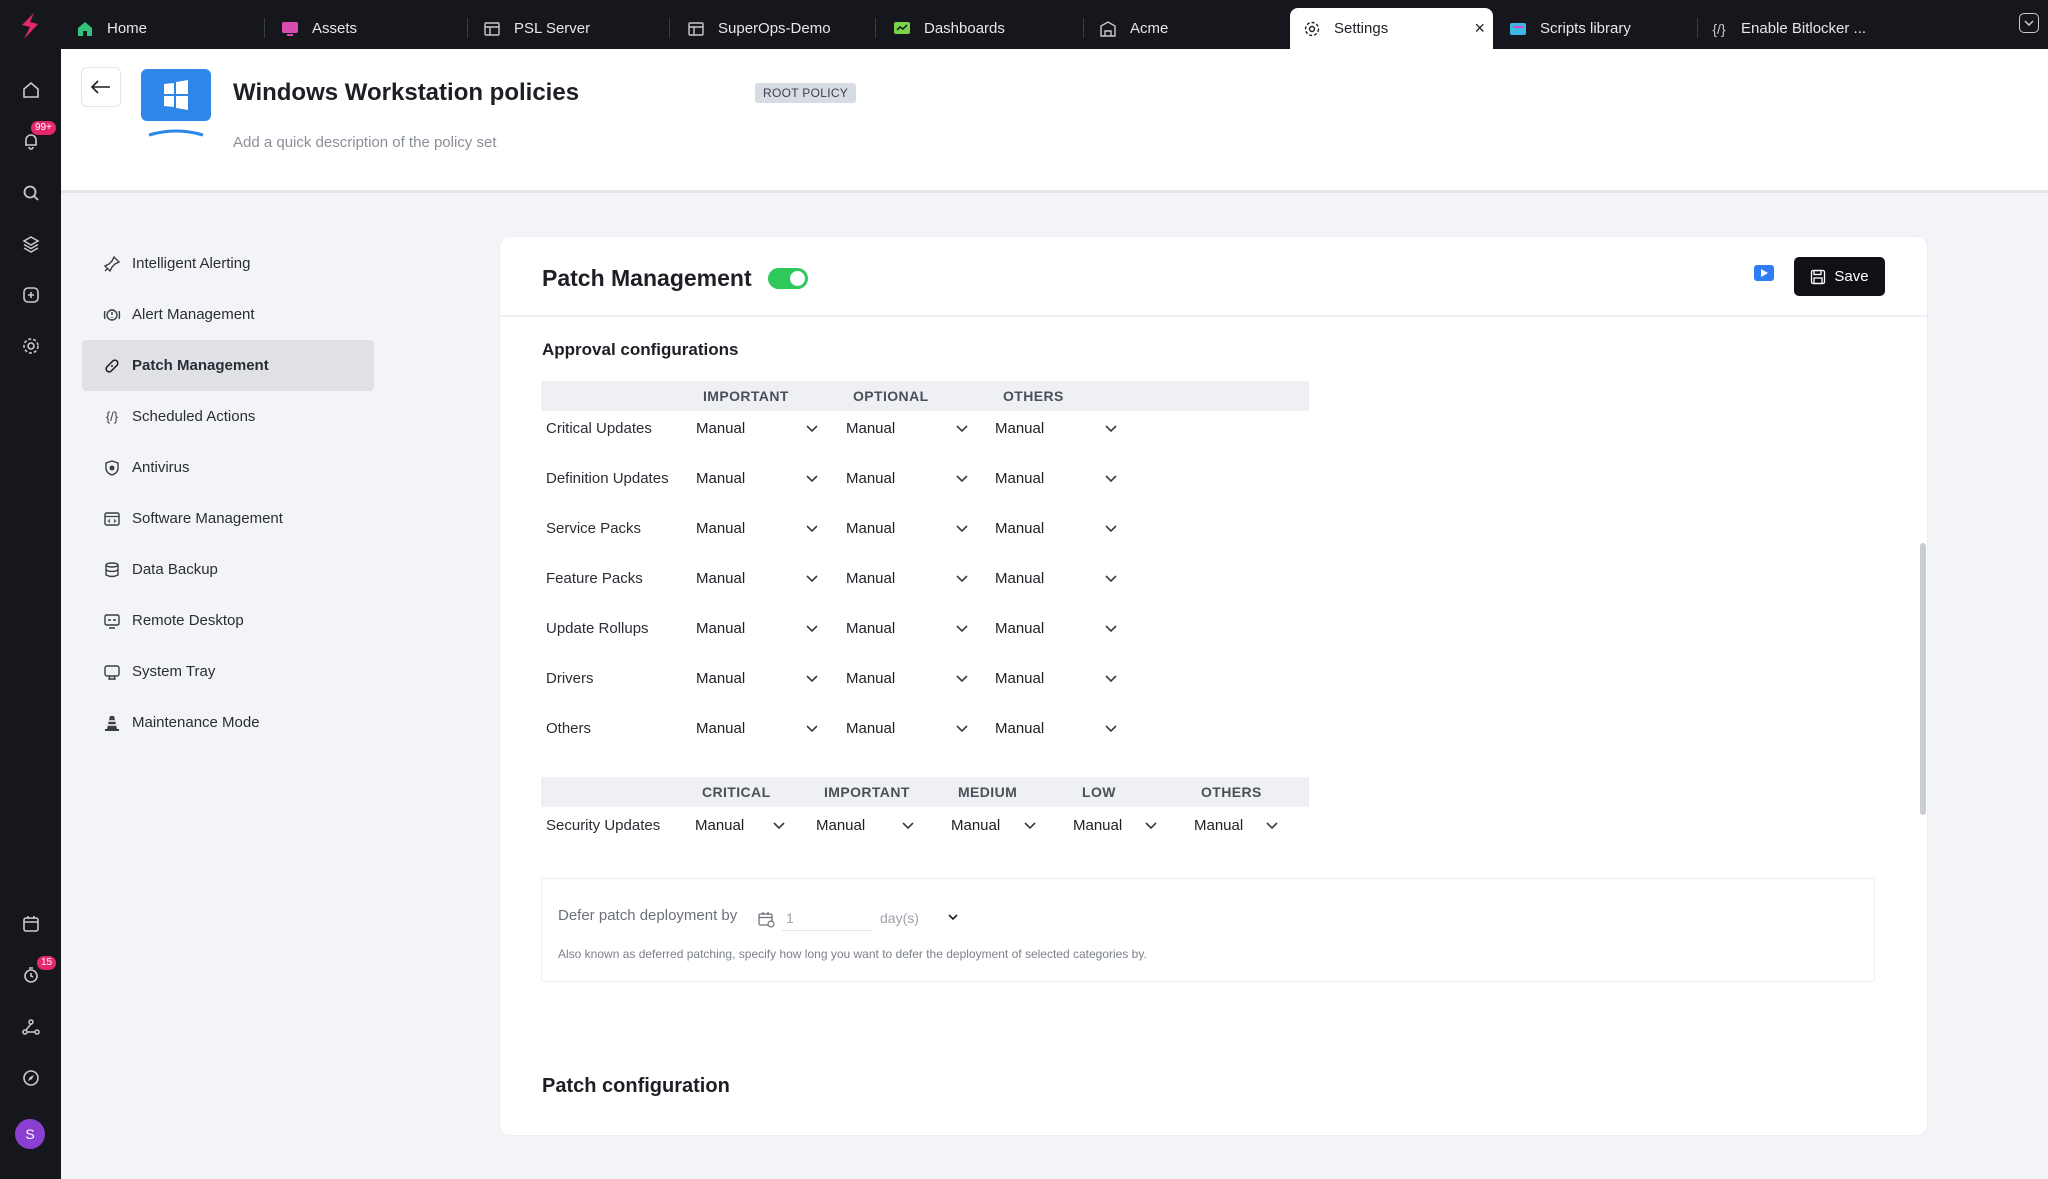 The image size is (2048, 1179). Describe the element at coordinates (112, 570) in the screenshot. I see `database-icon` at that location.